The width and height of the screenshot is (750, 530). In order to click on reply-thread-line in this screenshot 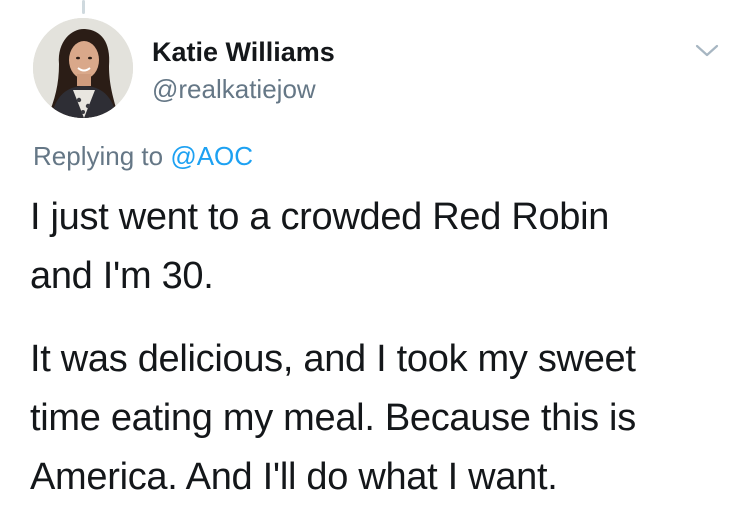, I will do `click(83, 7)`.